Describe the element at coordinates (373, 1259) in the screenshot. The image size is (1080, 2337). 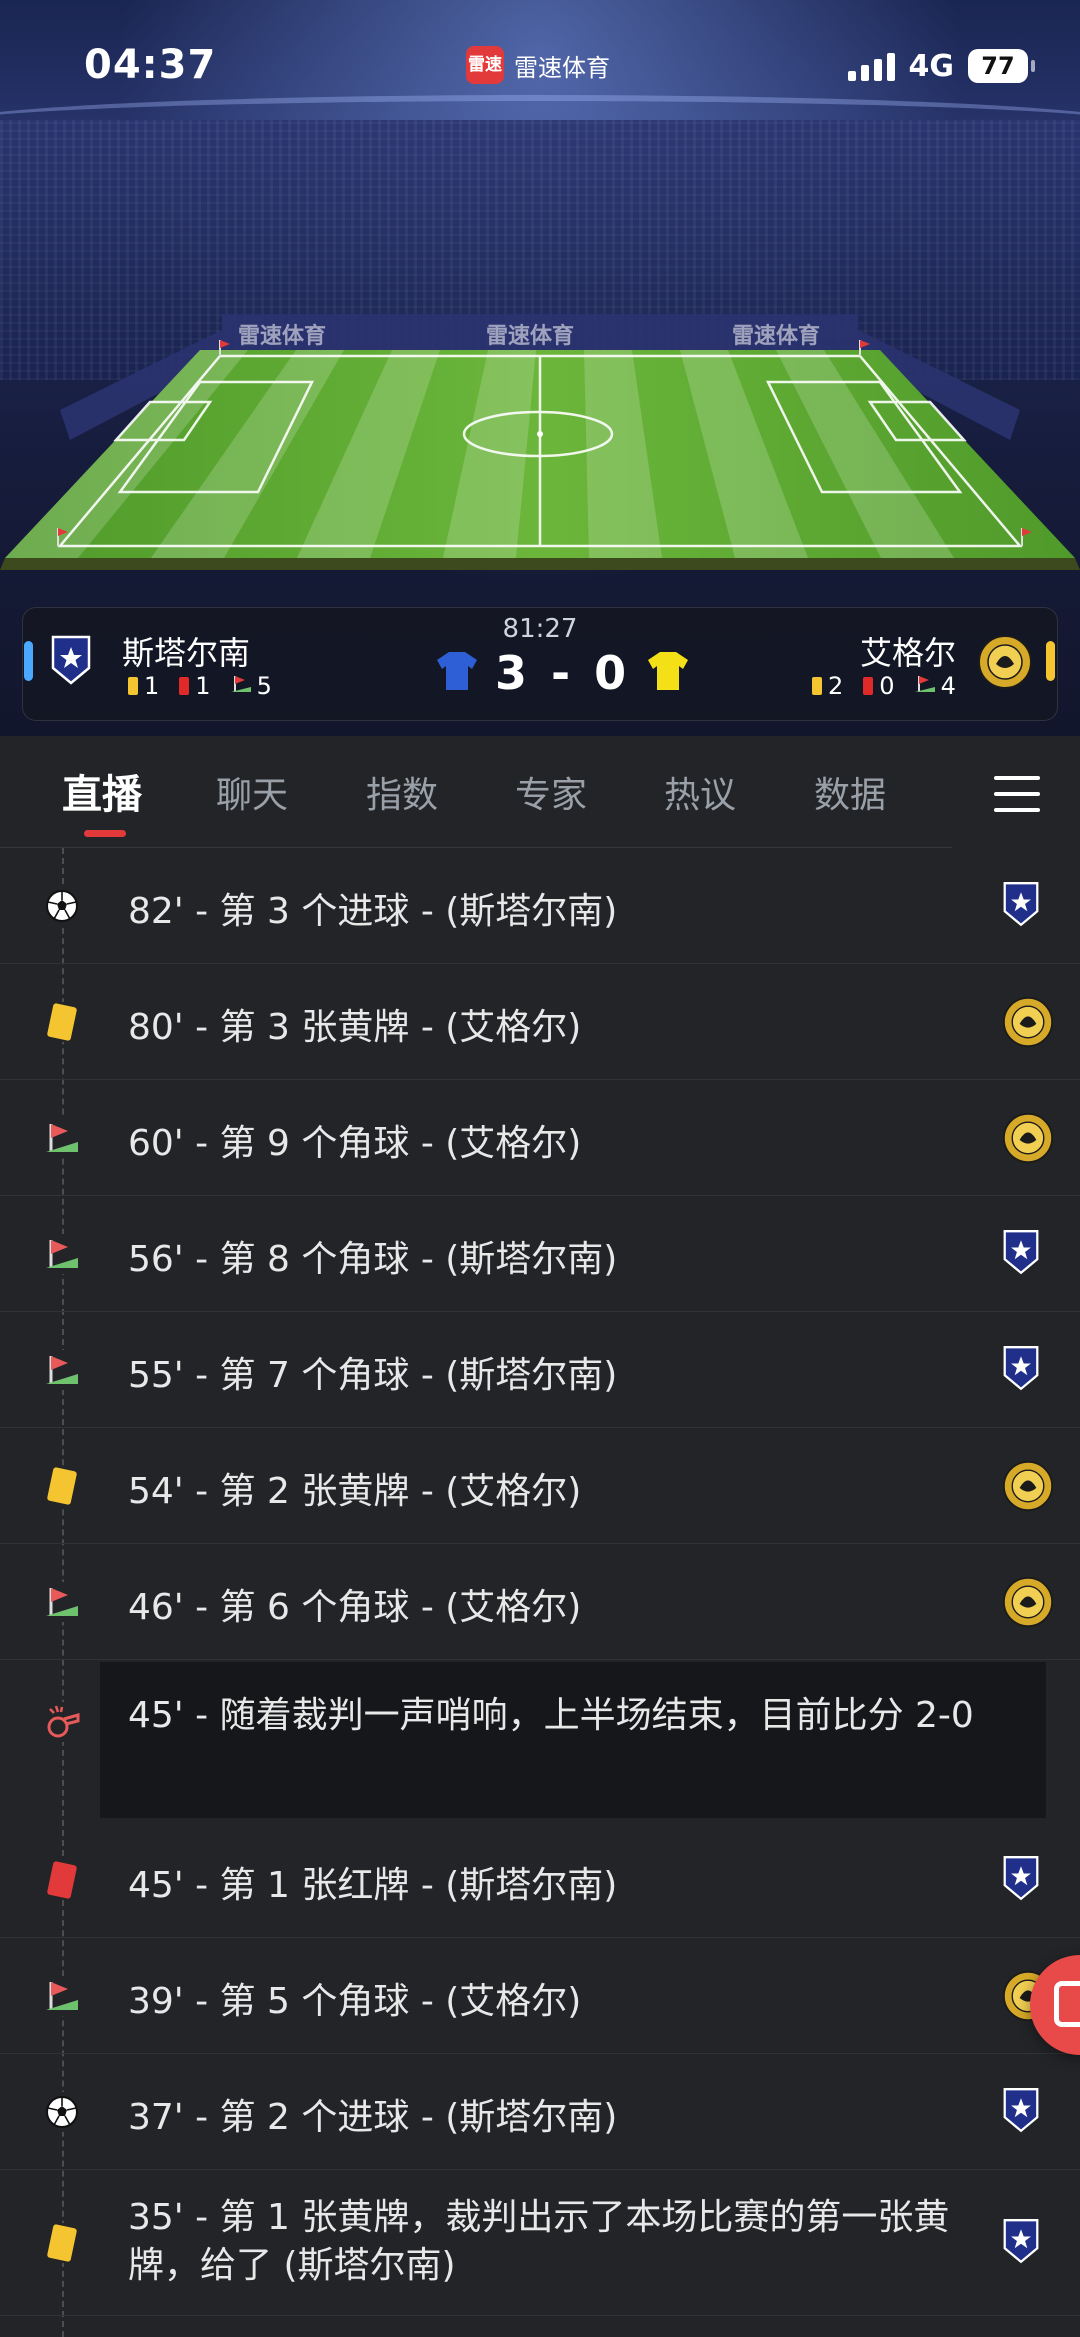
I see `event-text: 56' - 第 8 个角球 - (斯塔尔南)` at that location.